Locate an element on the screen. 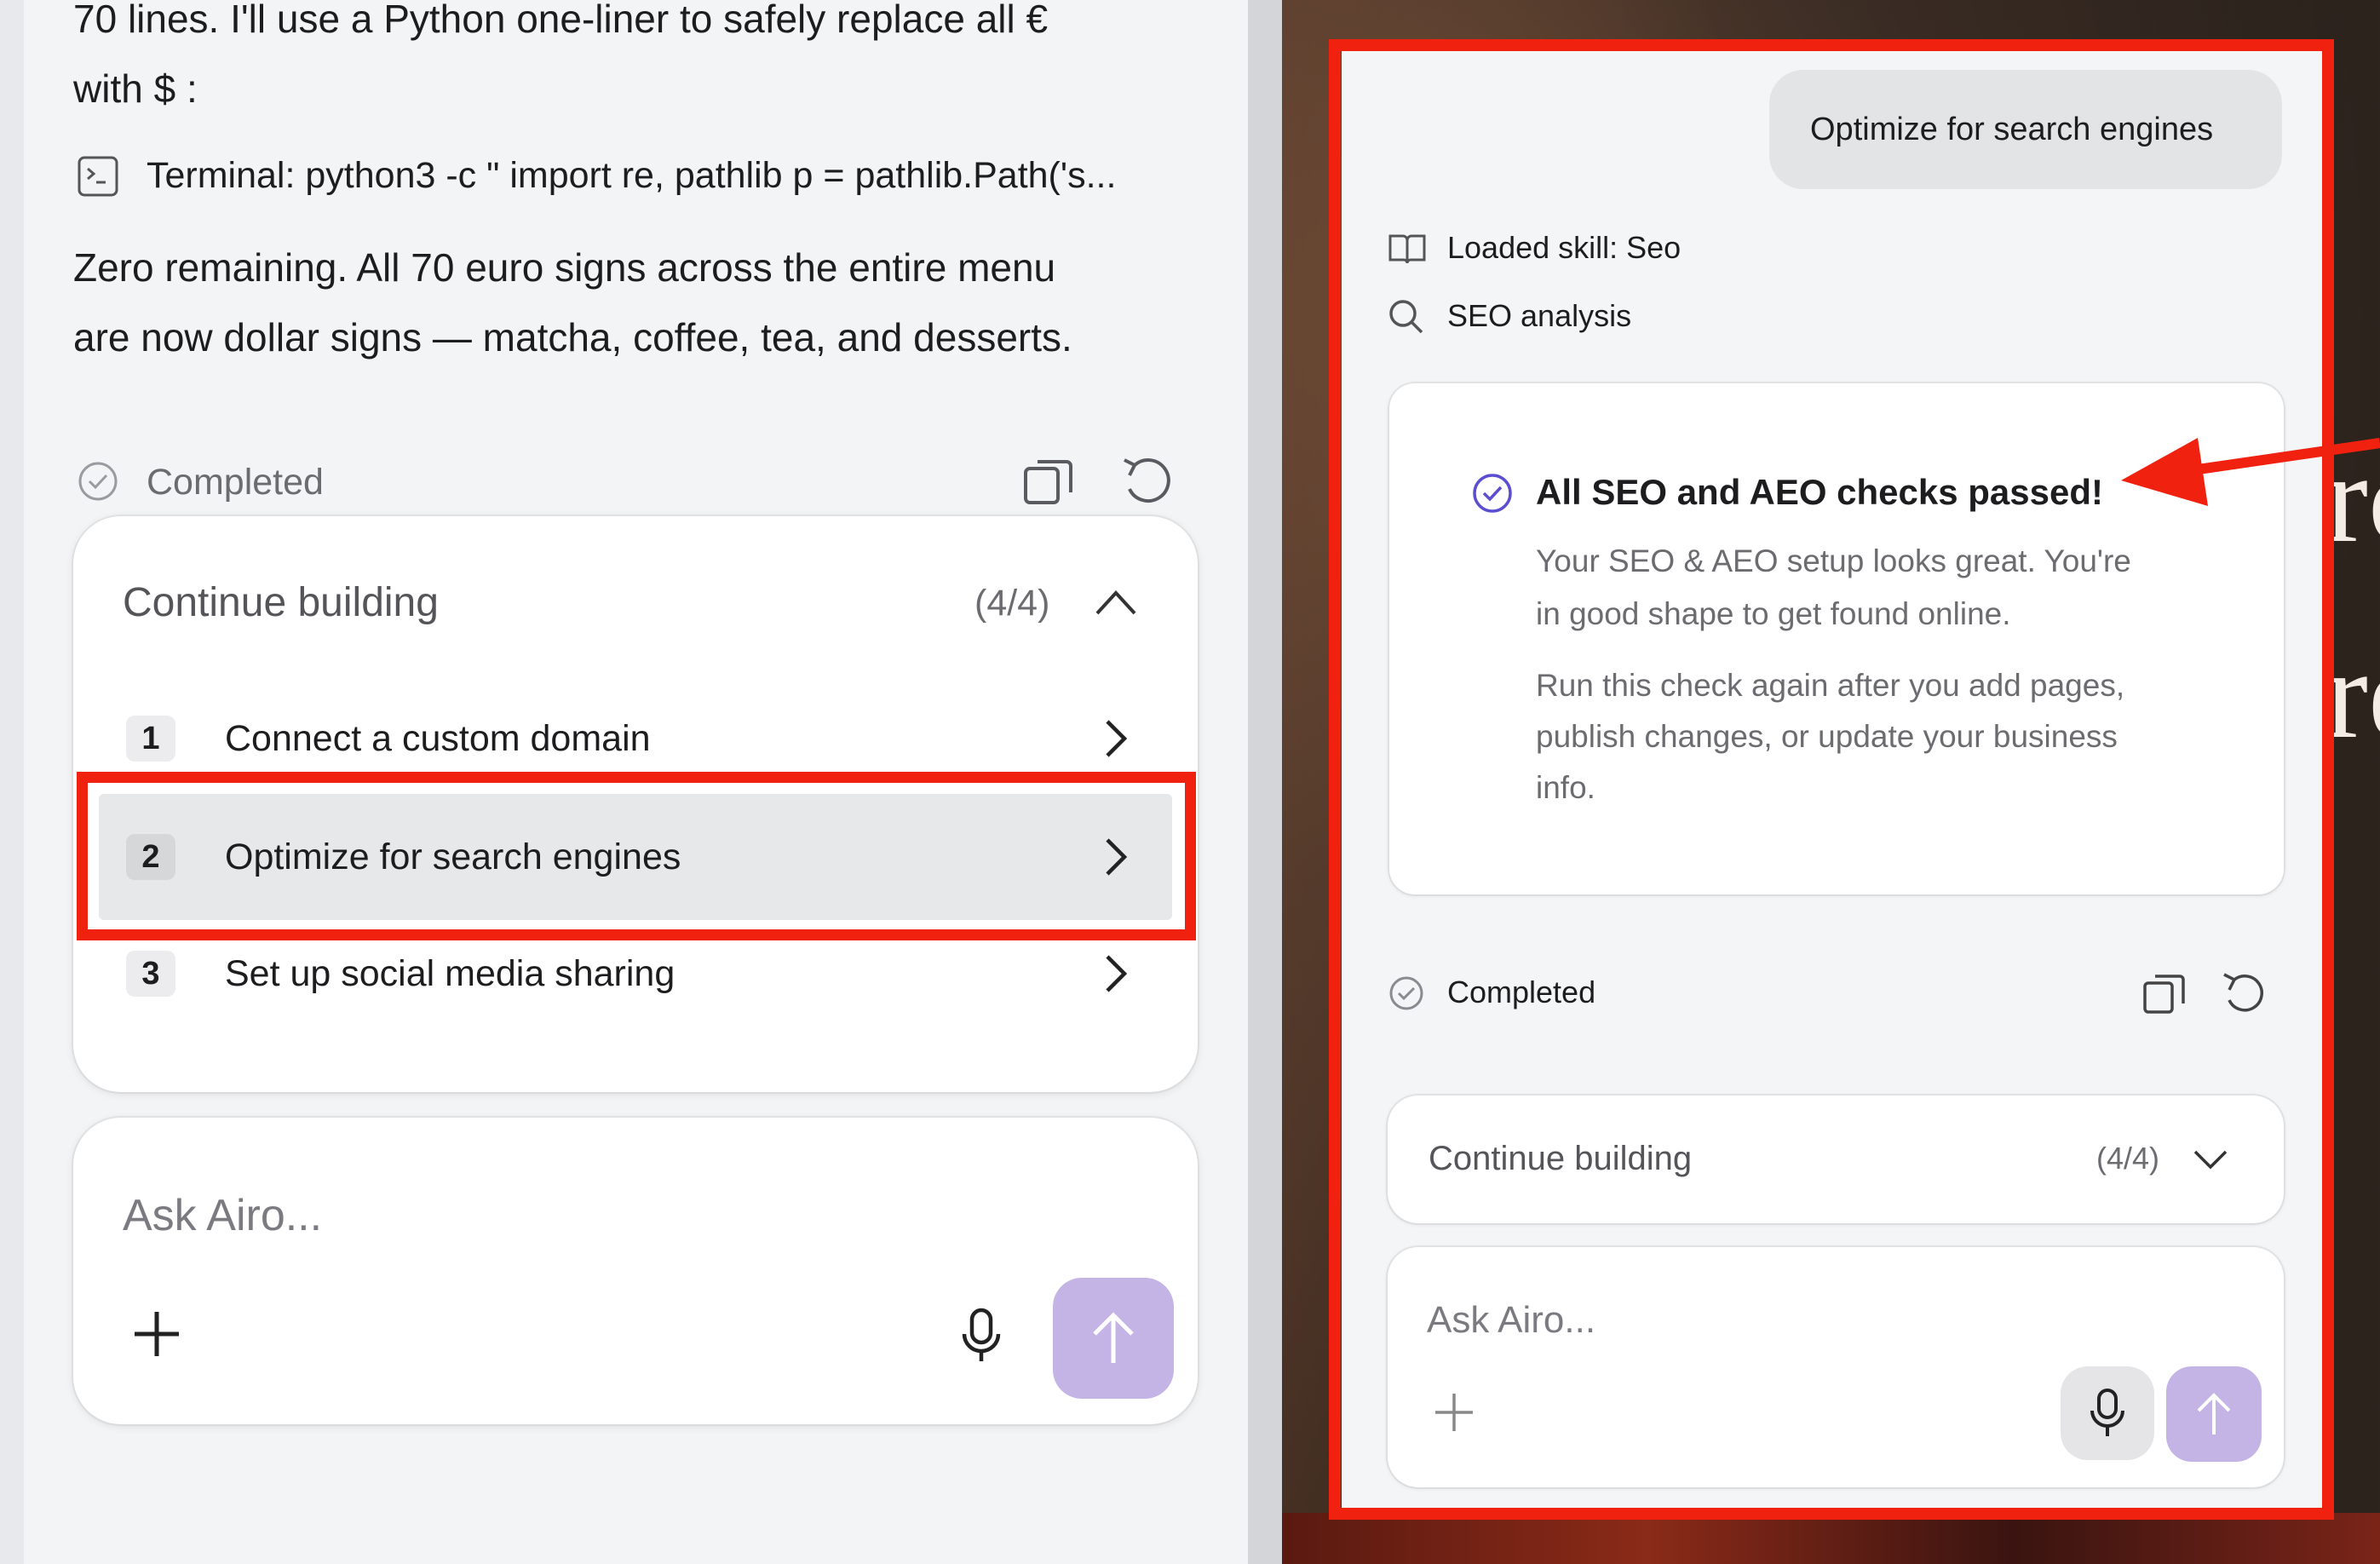  plus-icon is located at coordinates (156, 1334).